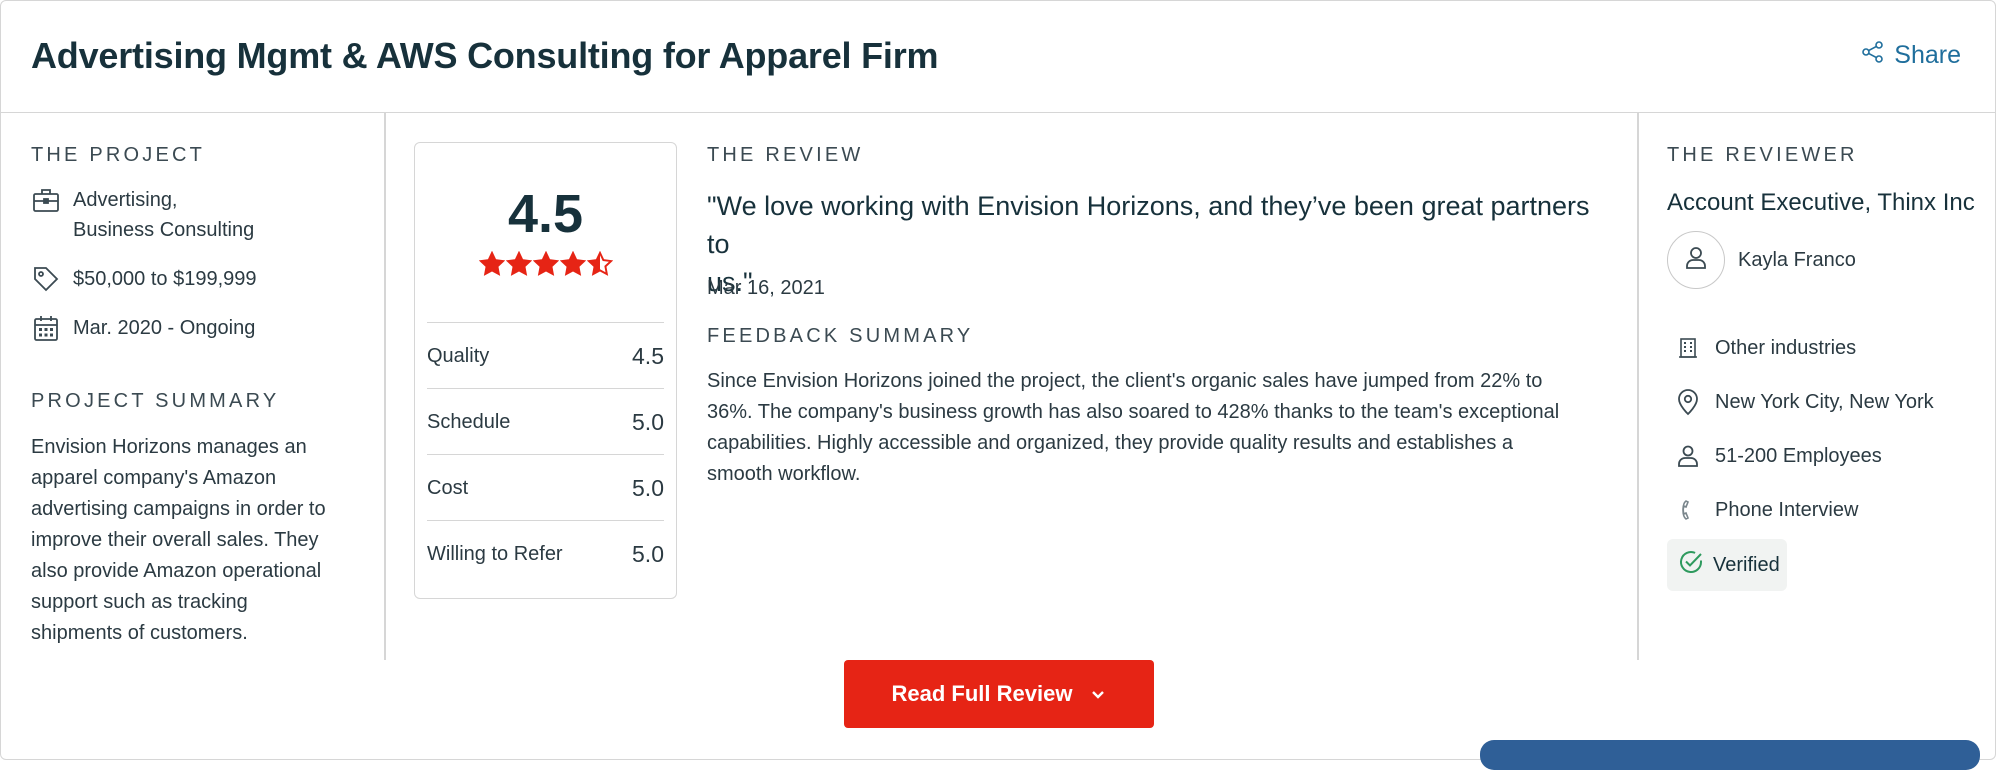  What do you see at coordinates (165, 279) in the screenshot?
I see `budget-text: $50,000 to $199,999` at bounding box center [165, 279].